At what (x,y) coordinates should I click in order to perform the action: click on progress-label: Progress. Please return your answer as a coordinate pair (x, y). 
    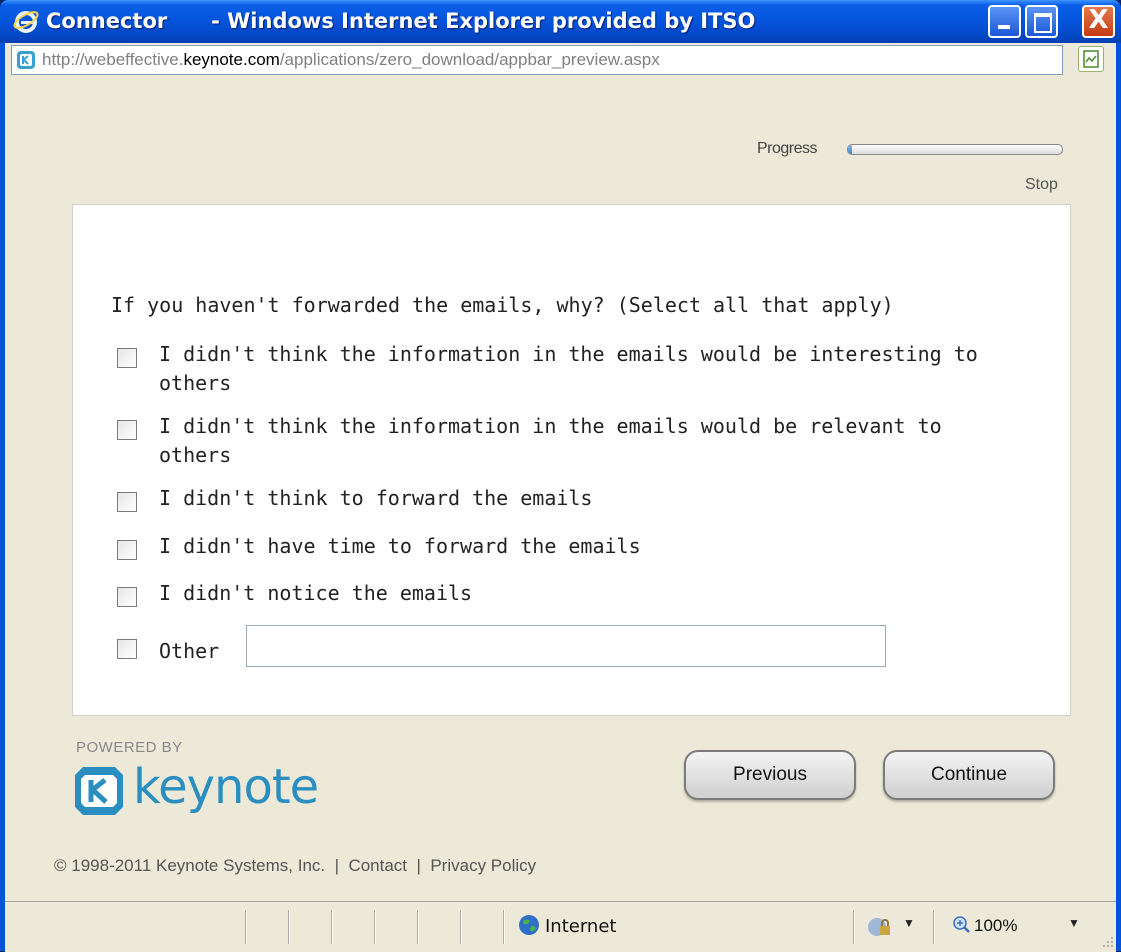
    Looking at the image, I should click on (787, 148).